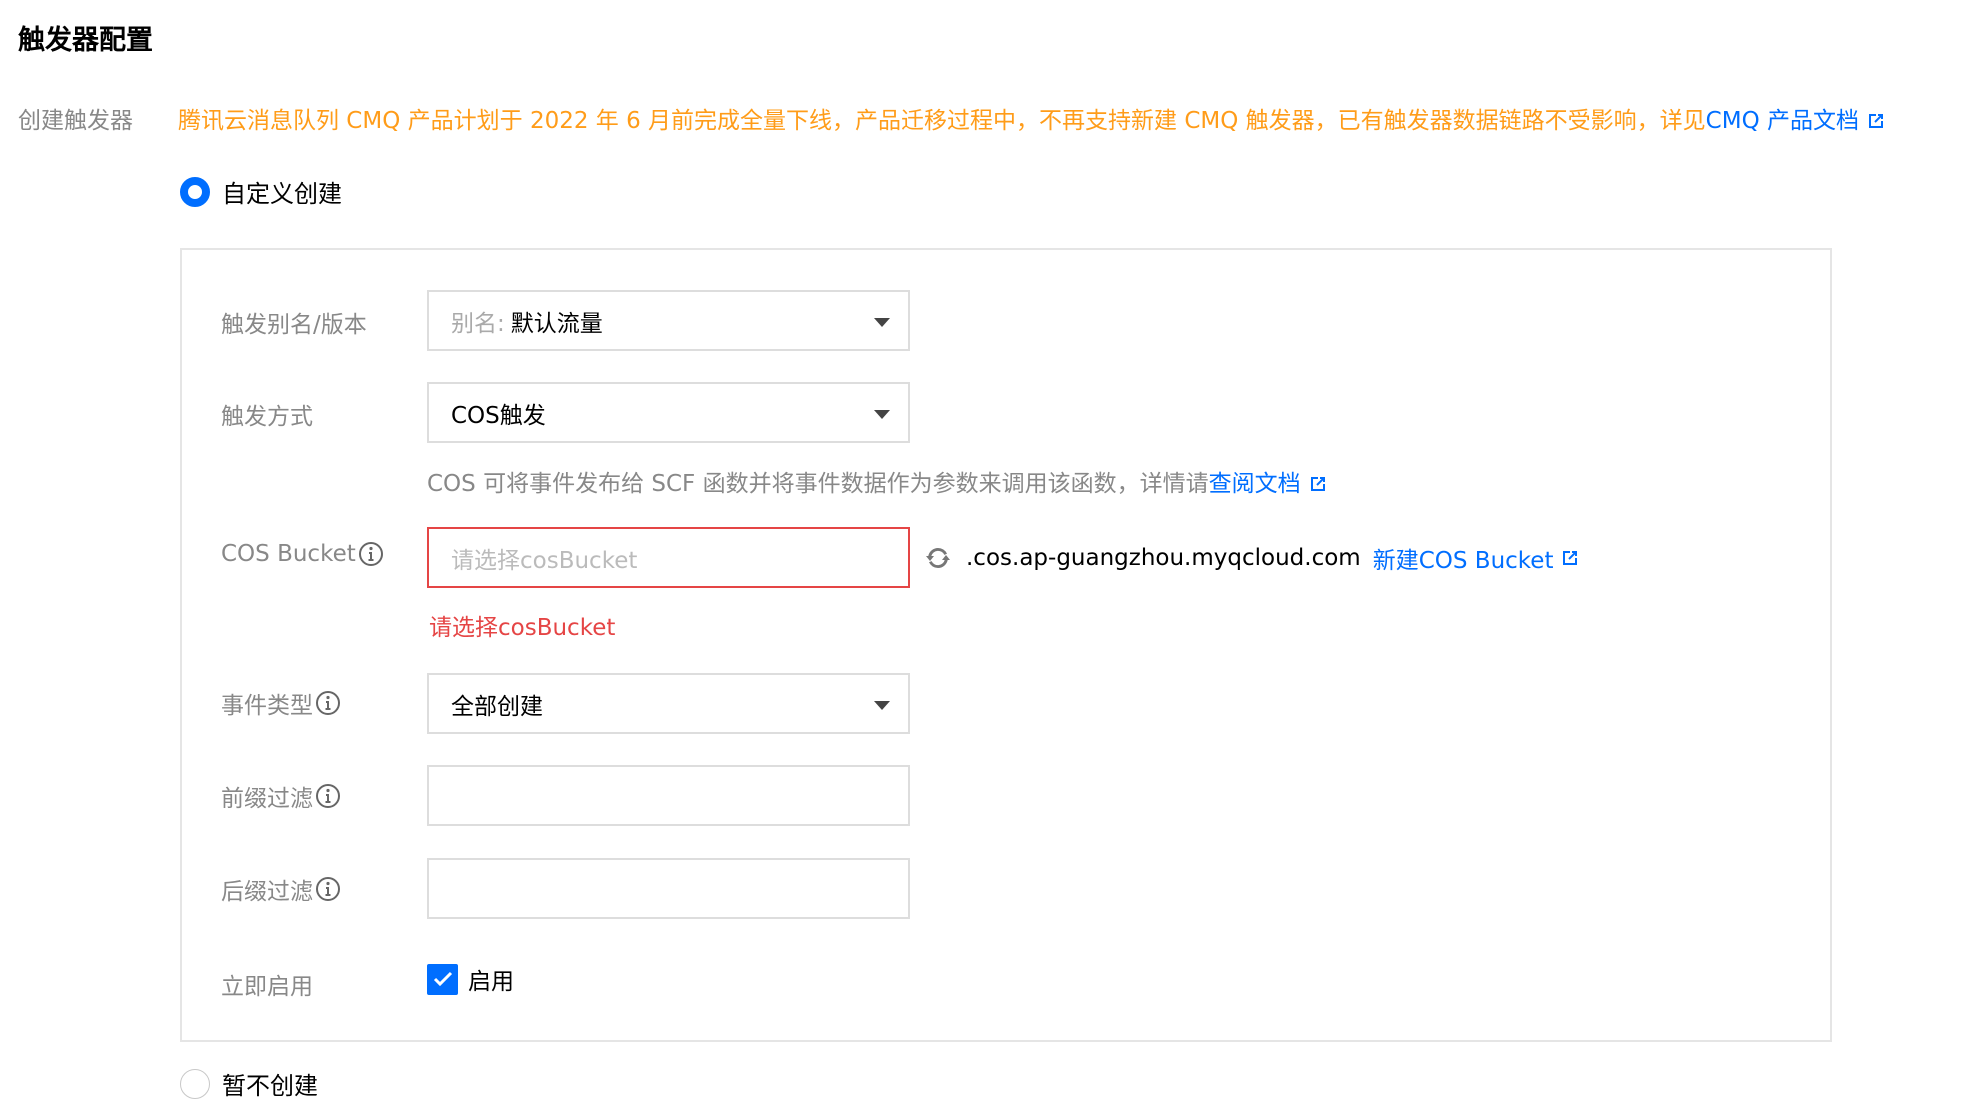 The height and width of the screenshot is (1106, 1964). I want to click on cos-bucket-select: 请选择cosBucket, so click(668, 557).